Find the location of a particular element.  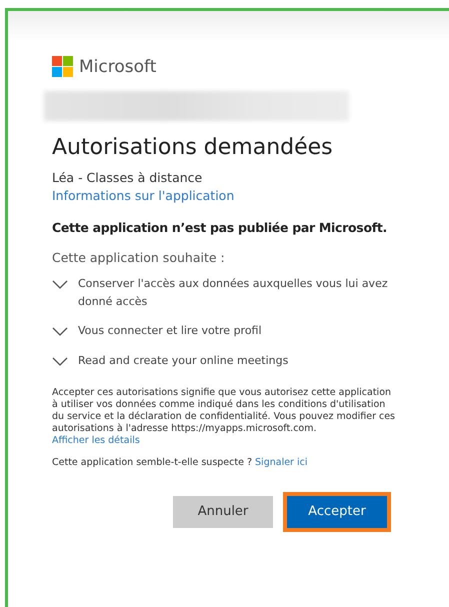

app-info-link: Informations sur l'application is located at coordinates (143, 195).